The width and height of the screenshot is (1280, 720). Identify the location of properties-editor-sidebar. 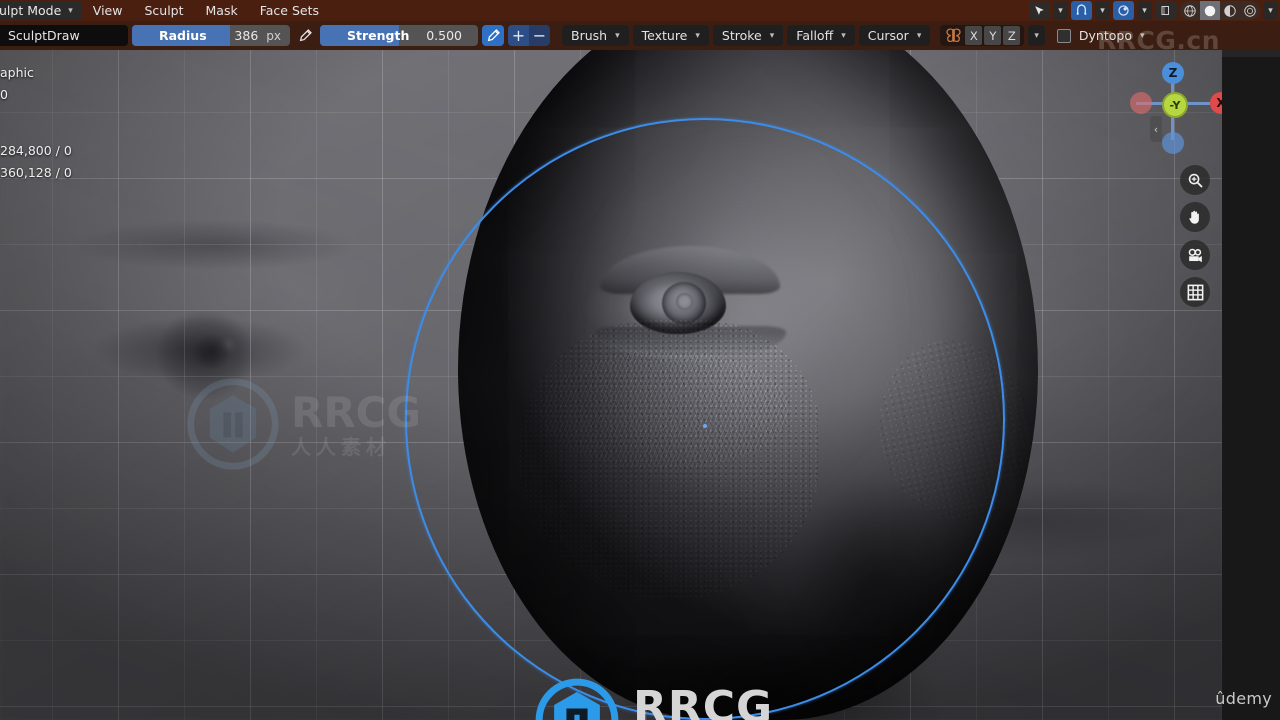
(1251, 370).